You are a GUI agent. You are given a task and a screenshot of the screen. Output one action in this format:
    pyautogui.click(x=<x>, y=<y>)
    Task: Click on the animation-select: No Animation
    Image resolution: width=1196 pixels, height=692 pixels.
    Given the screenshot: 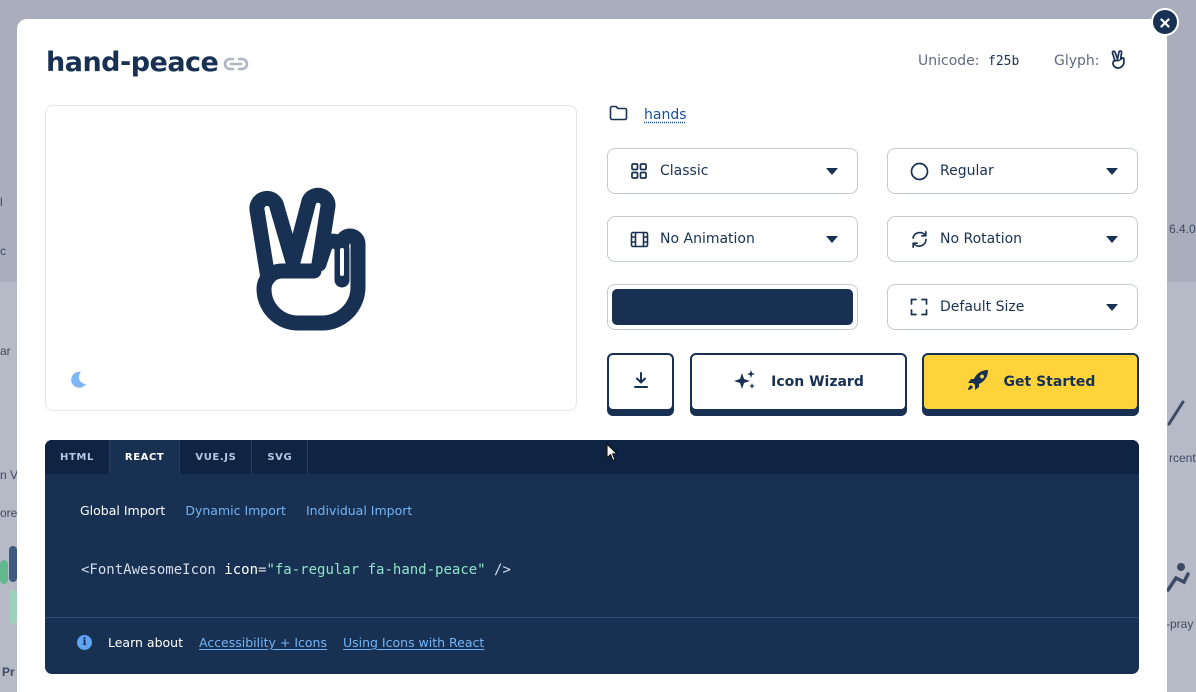 What is the action you would take?
    pyautogui.click(x=732, y=239)
    